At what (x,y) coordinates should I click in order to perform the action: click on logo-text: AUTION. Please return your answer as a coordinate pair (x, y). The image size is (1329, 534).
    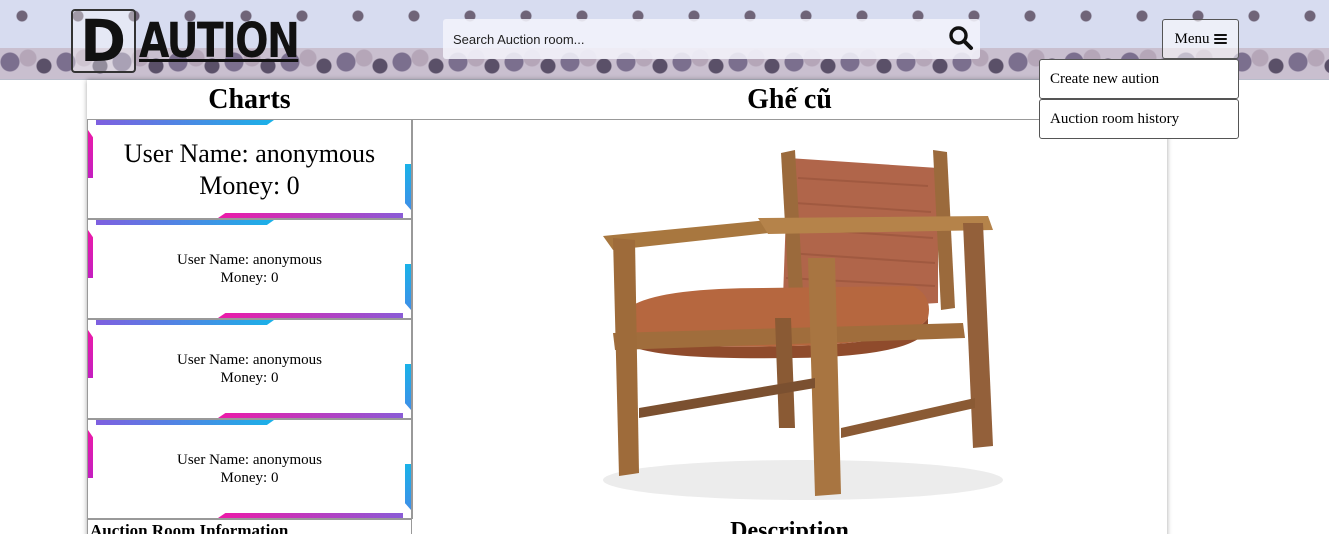
    Looking at the image, I should click on (219, 41).